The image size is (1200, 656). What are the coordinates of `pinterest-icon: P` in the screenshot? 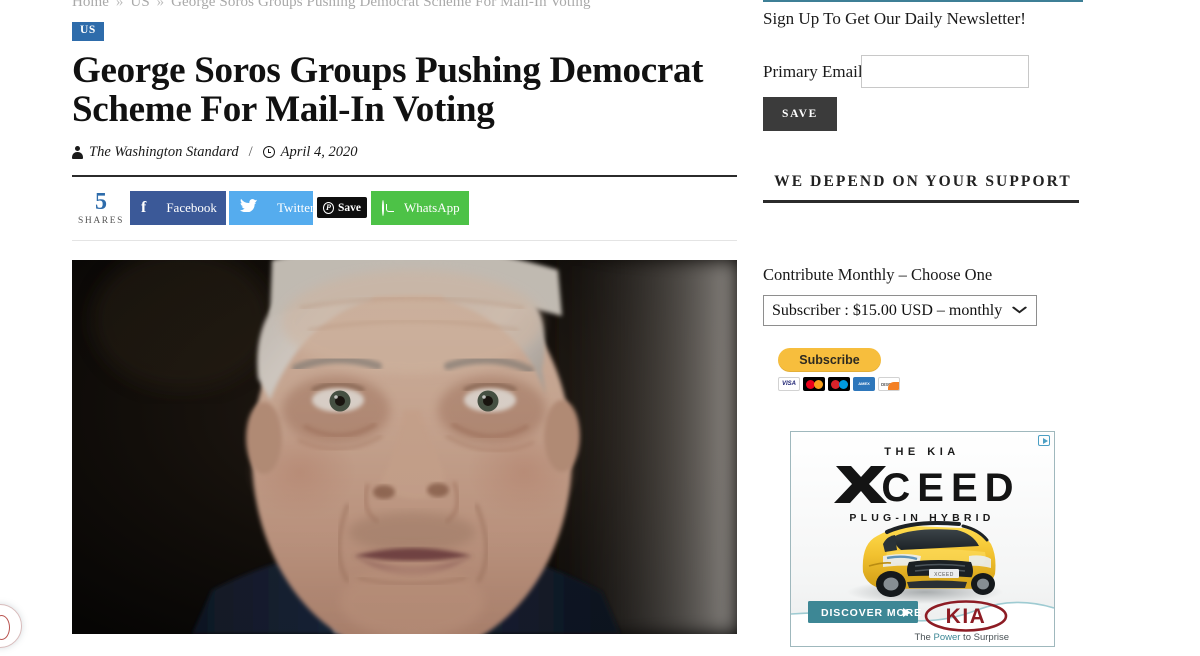 It's located at (328, 207).